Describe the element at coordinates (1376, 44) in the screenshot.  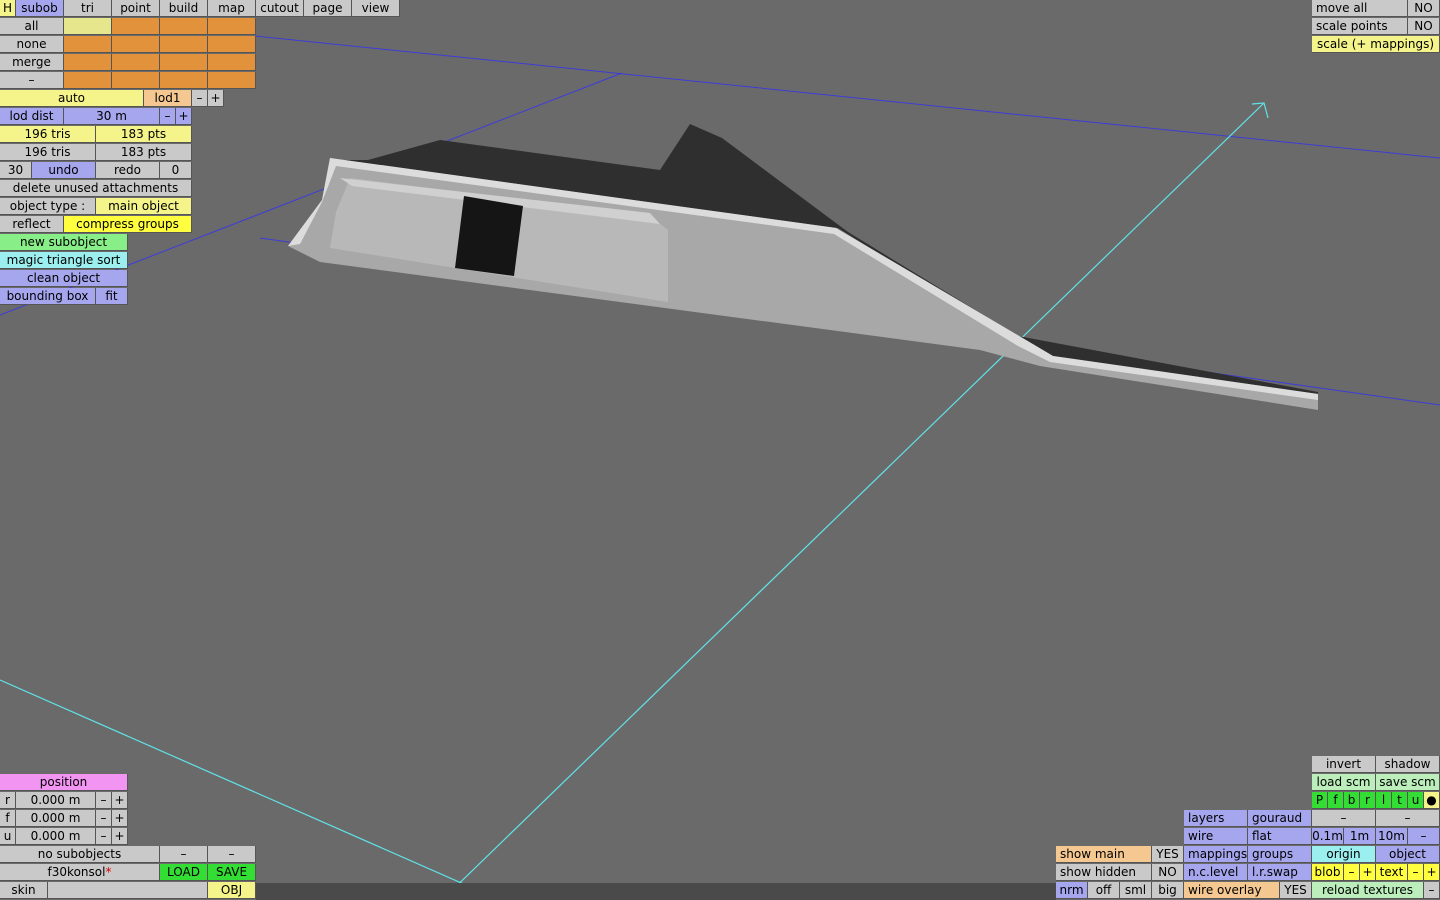
I see `scale-mappings-button: scale (+ mappings)` at that location.